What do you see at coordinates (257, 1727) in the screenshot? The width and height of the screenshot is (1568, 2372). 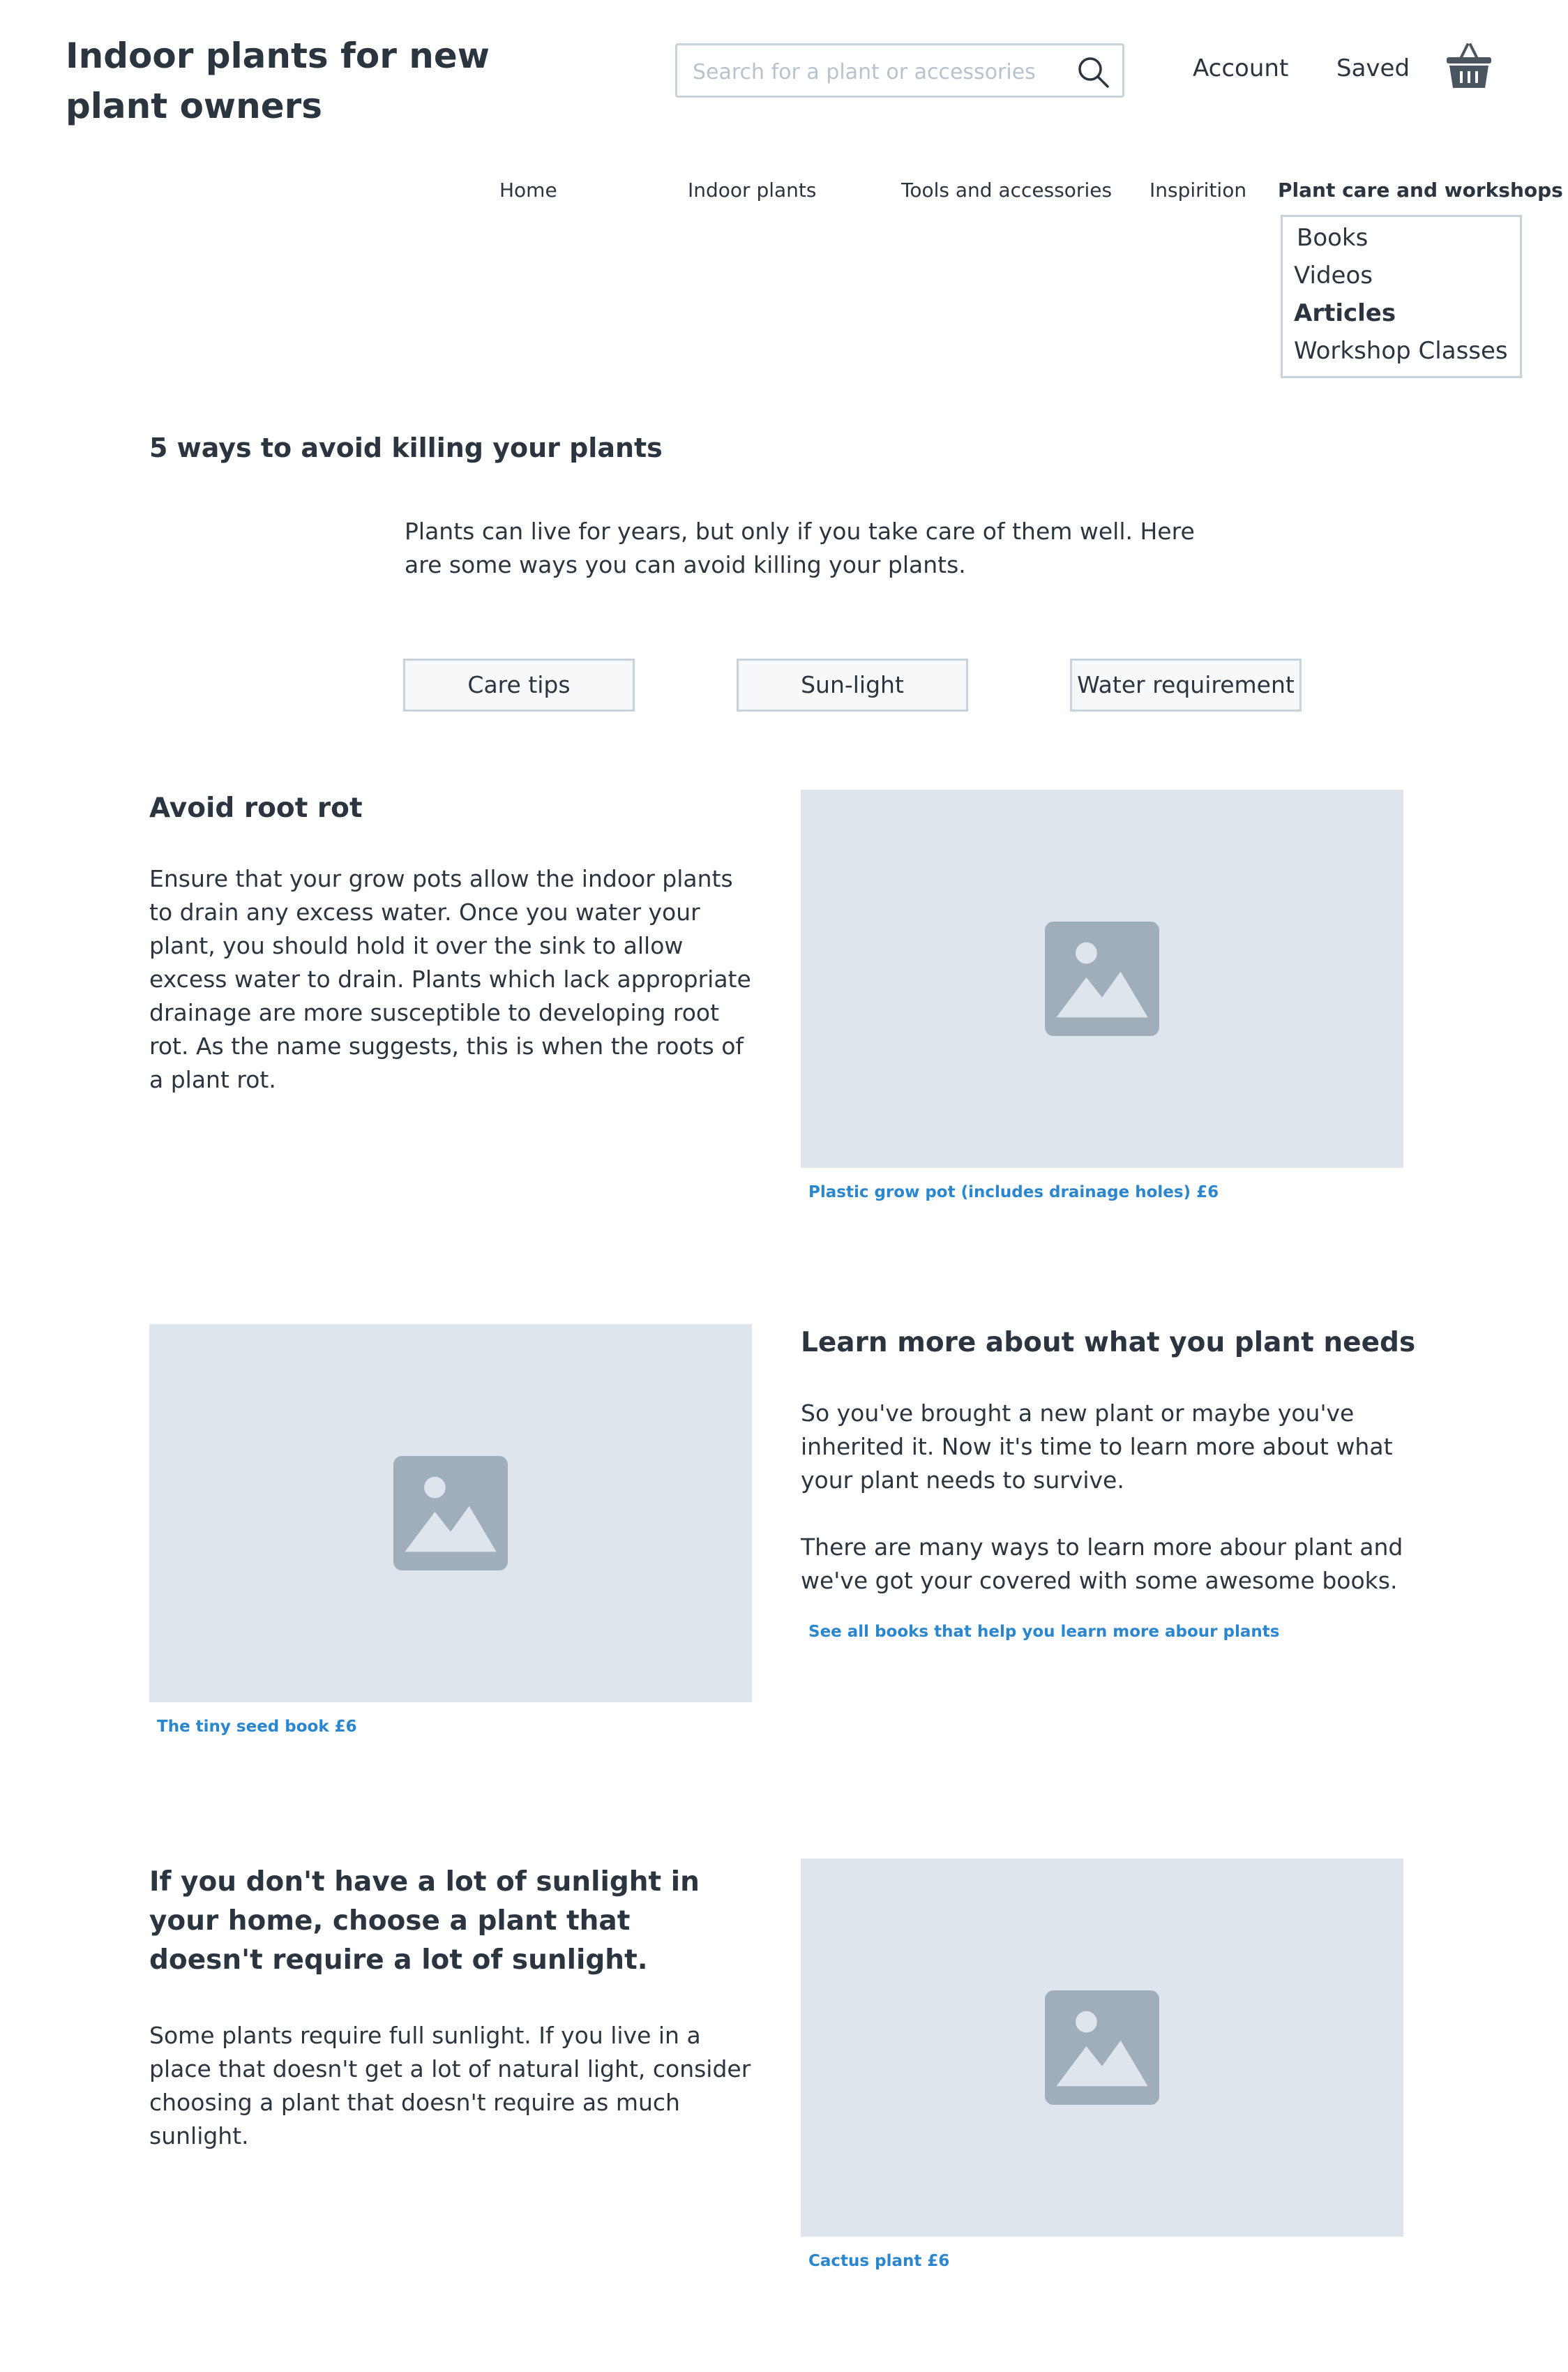 I see `product-link-tiny-seed-book: The tiny seed book £6` at bounding box center [257, 1727].